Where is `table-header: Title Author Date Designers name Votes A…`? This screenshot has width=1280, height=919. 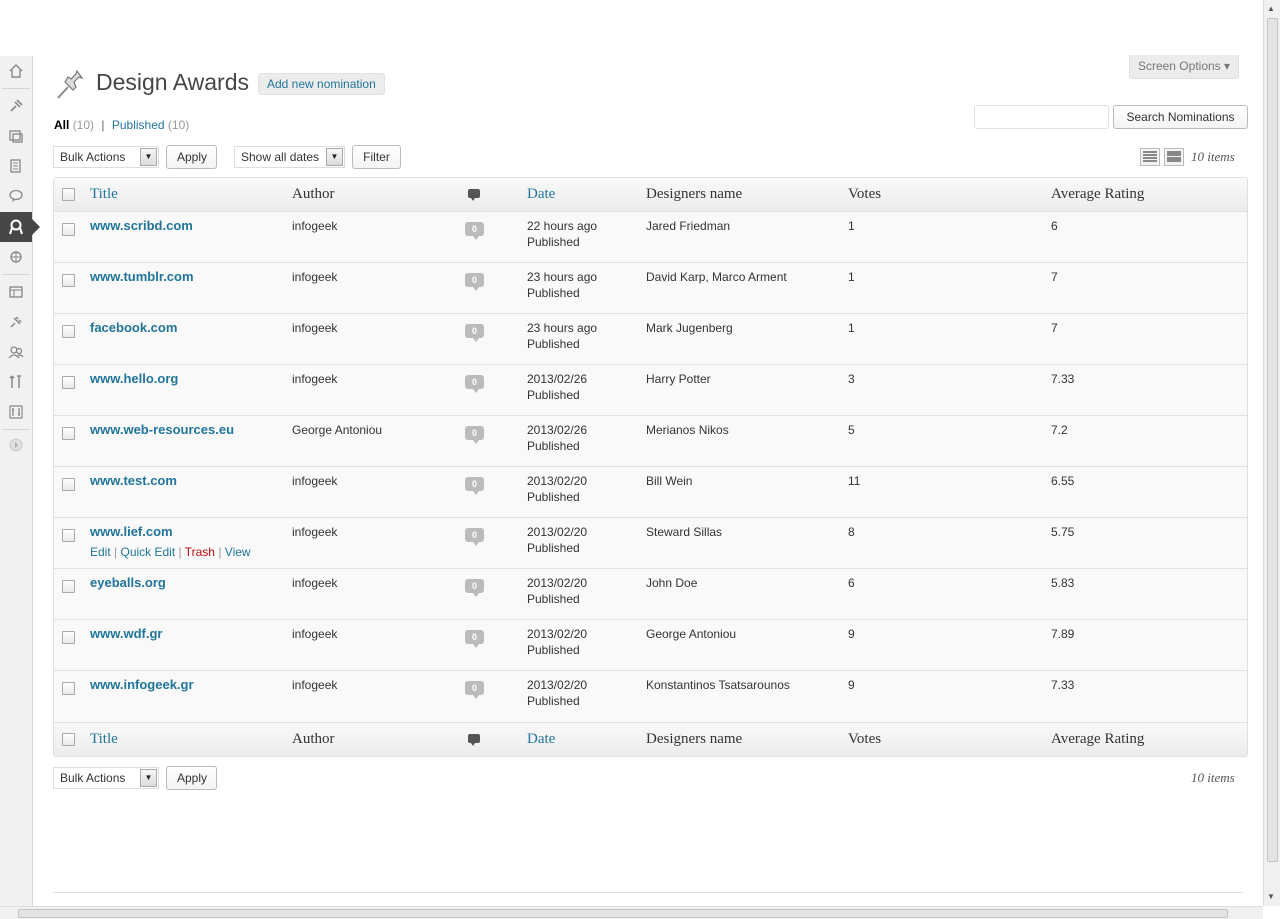
table-header: Title Author Date Designers name Votes A… is located at coordinates (650, 195).